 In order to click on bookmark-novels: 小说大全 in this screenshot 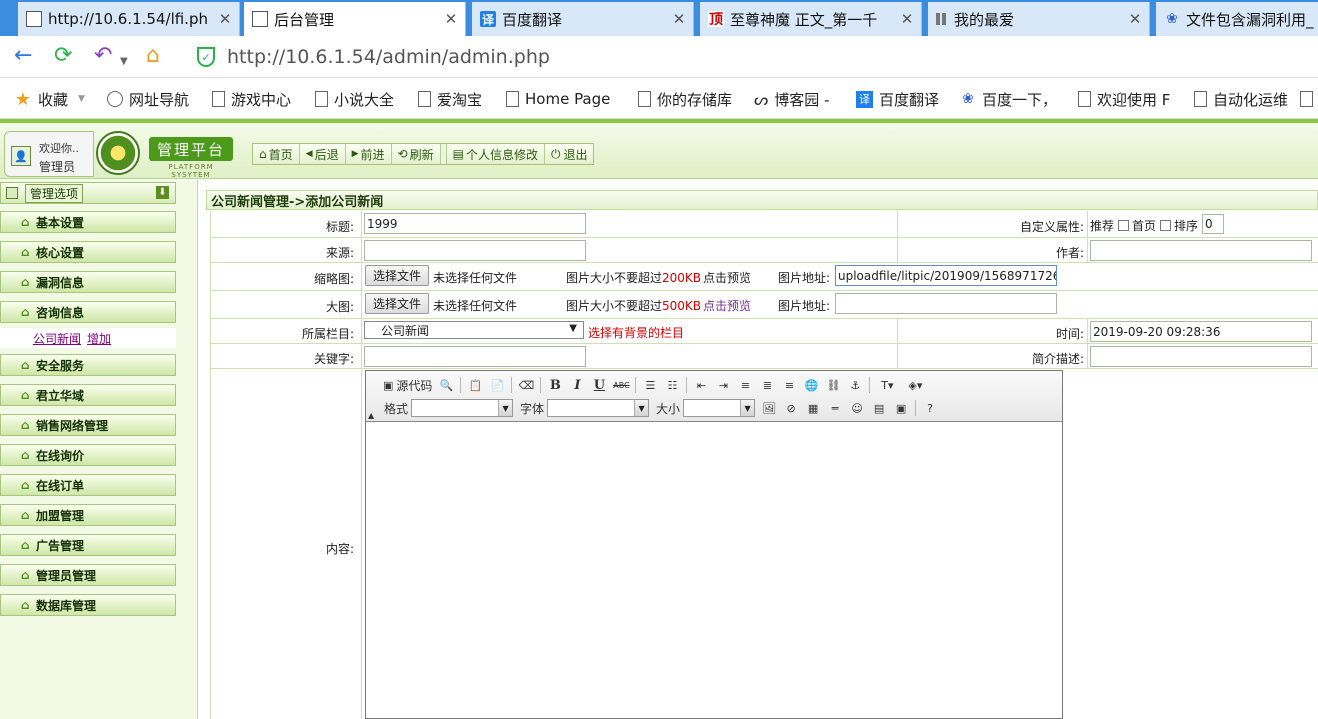, I will do `click(354, 99)`.